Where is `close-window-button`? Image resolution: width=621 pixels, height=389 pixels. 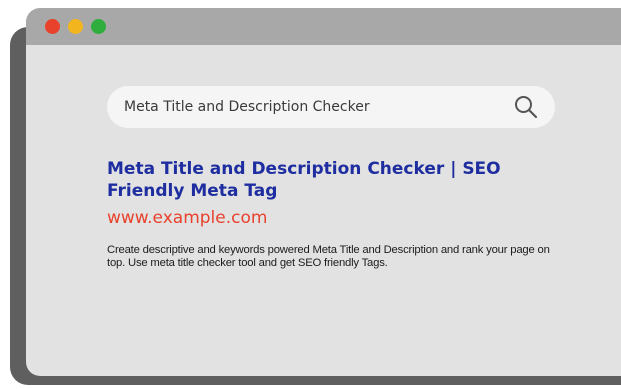 close-window-button is located at coordinates (52, 26).